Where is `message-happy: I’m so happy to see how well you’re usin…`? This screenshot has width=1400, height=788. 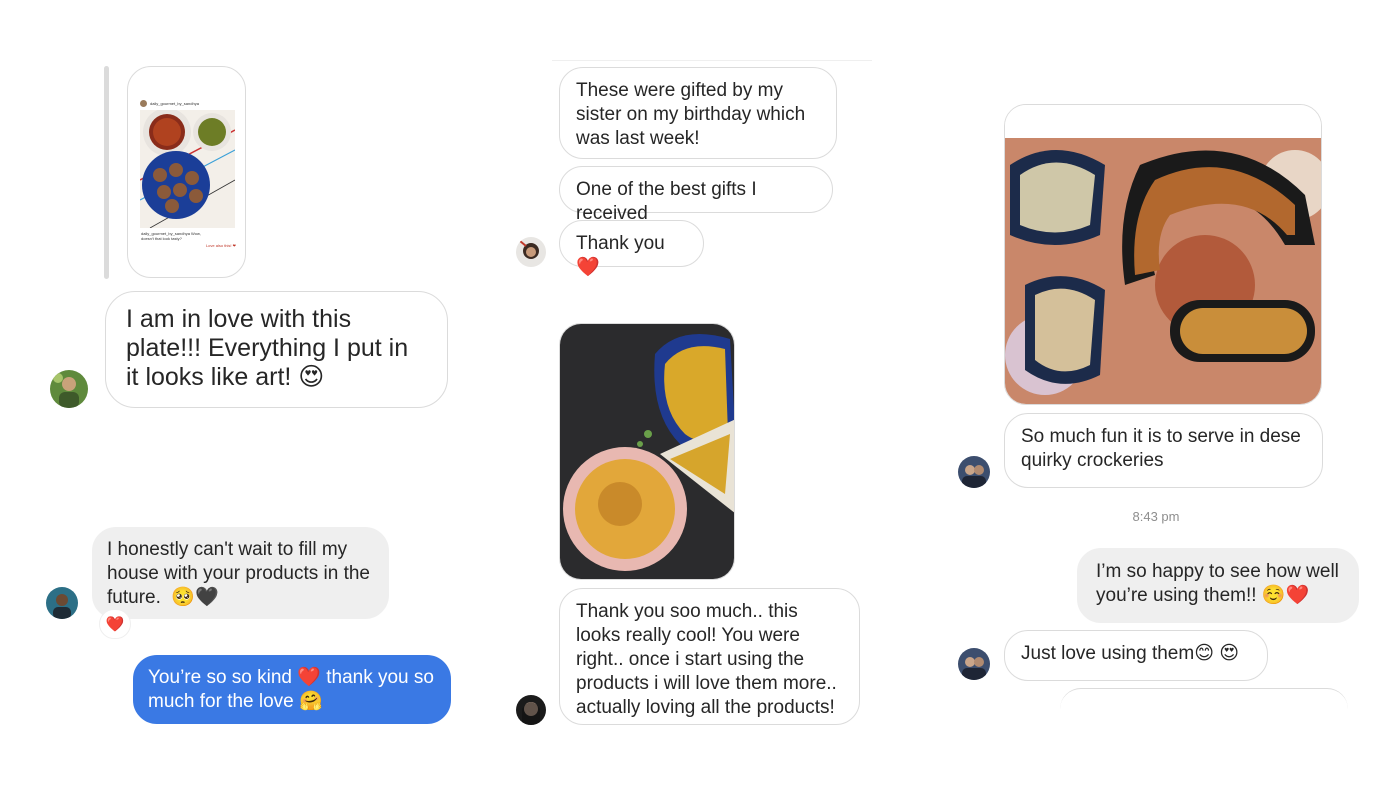
message-happy: I’m so happy to see how well you’re usin… is located at coordinates (1218, 585).